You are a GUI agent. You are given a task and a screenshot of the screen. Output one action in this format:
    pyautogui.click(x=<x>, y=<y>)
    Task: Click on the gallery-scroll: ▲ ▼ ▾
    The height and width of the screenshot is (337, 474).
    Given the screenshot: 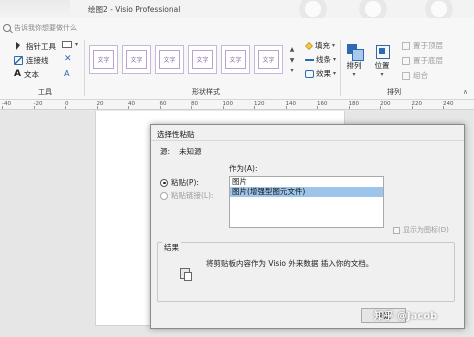 What is the action you would take?
    pyautogui.click(x=292, y=60)
    